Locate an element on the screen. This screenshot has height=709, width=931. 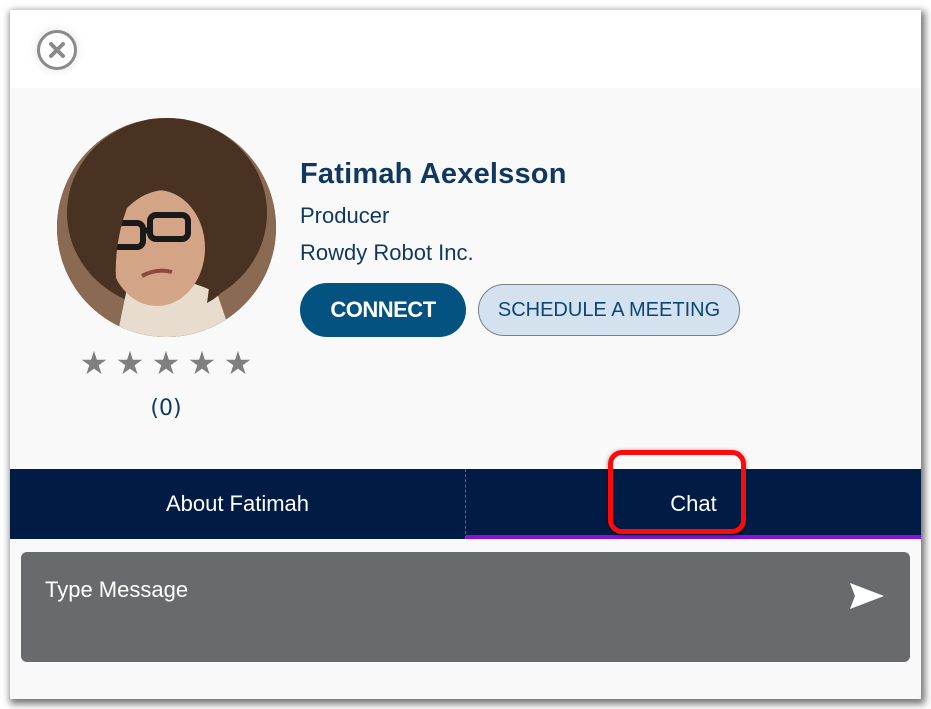
avatar is located at coordinates (166, 227).